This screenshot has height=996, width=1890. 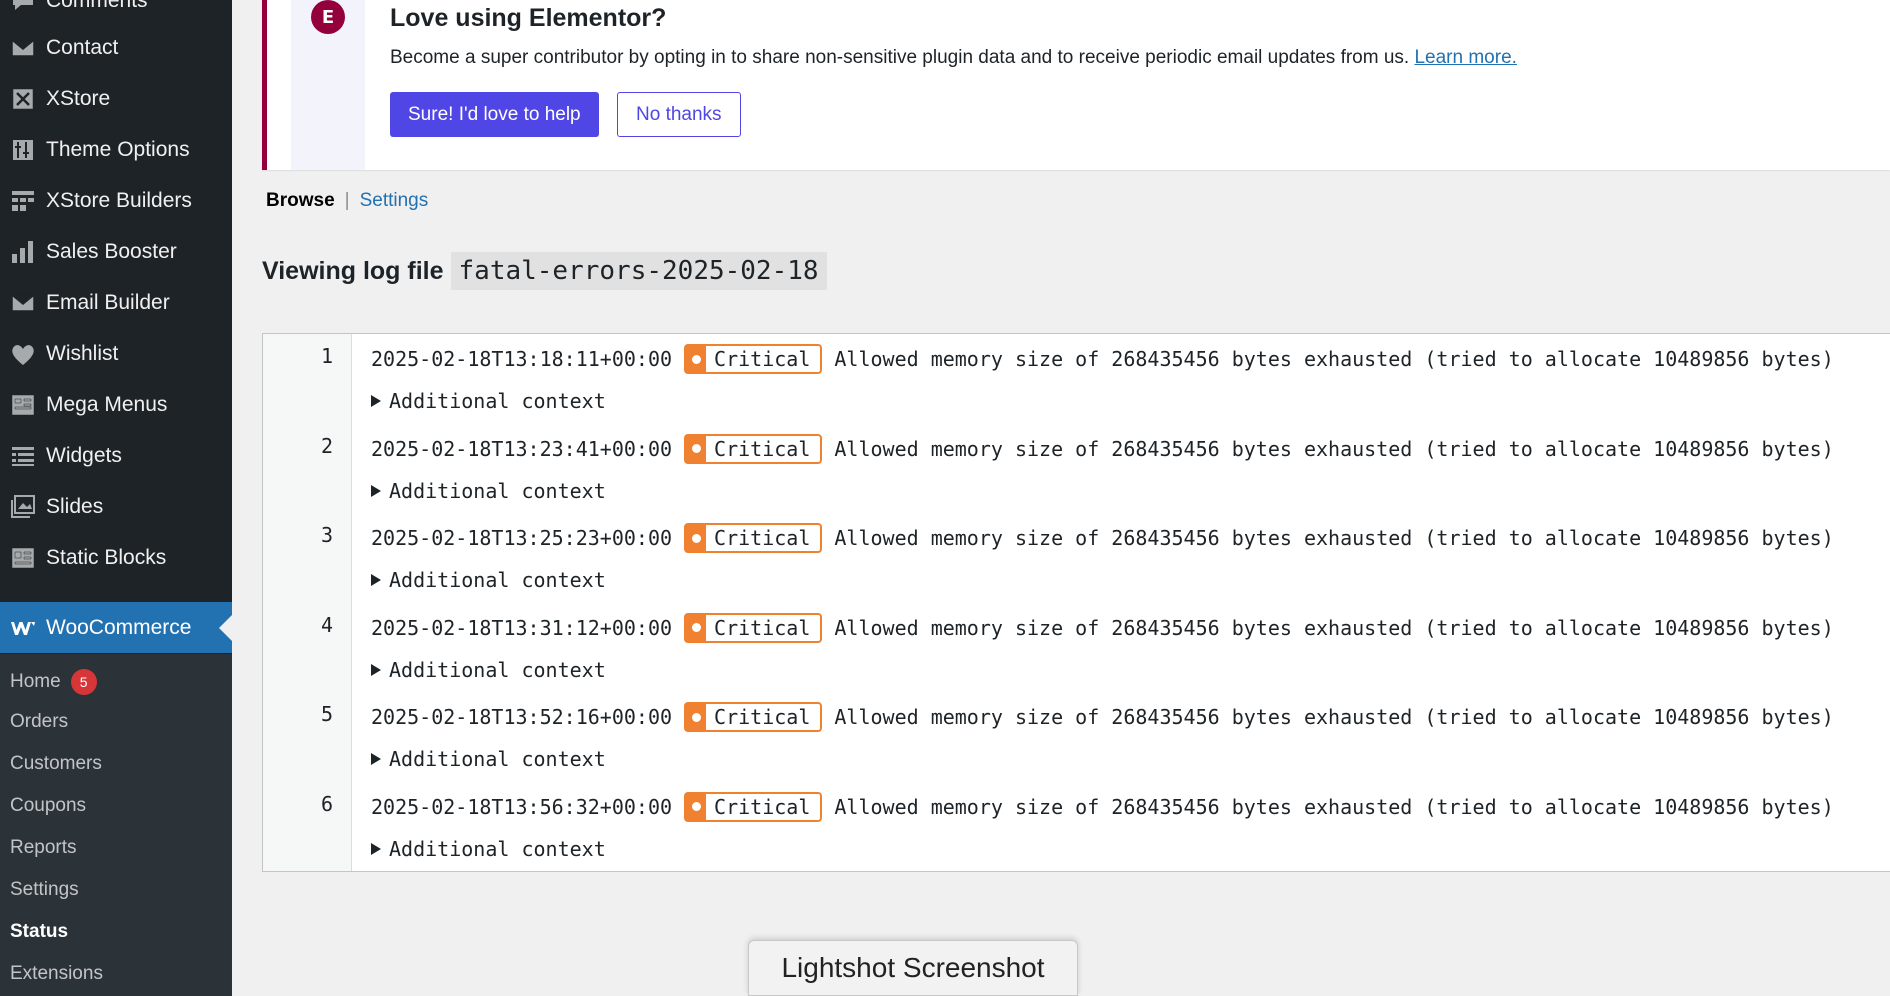 I want to click on mega-menu-icon, so click(x=23, y=405).